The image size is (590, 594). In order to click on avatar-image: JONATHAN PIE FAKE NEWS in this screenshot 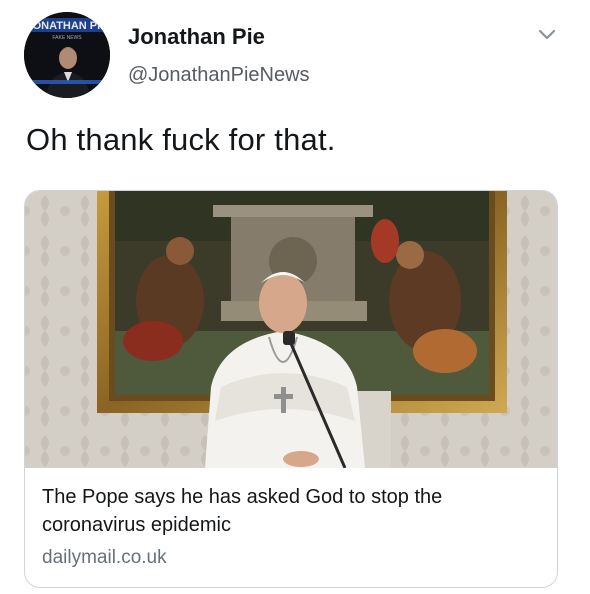, I will do `click(67, 55)`.